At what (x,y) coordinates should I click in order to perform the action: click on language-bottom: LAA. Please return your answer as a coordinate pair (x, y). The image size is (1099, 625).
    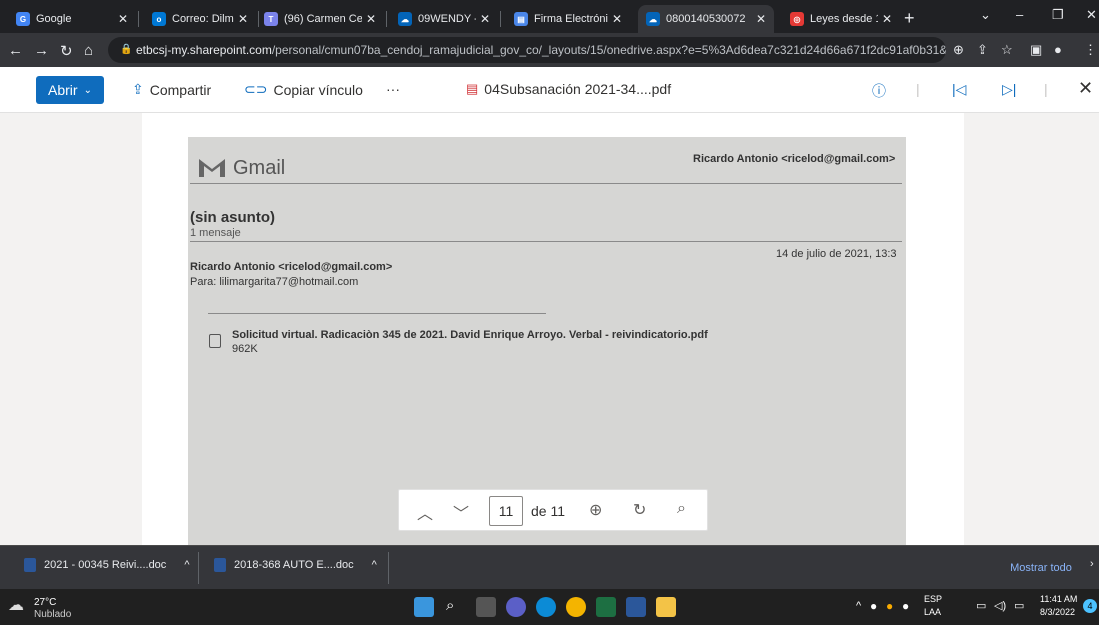
    Looking at the image, I should click on (932, 612).